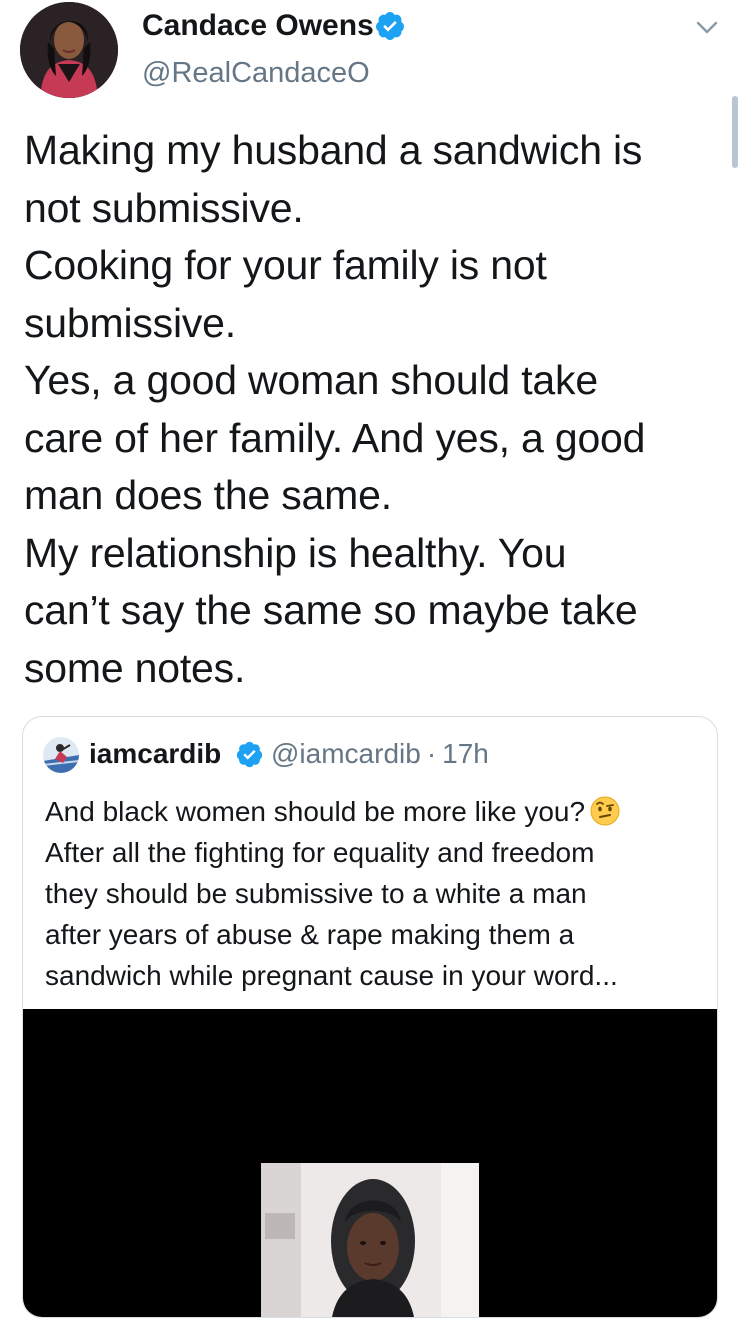 The width and height of the screenshot is (739, 1318). What do you see at coordinates (311, 380) in the screenshot?
I see `tweet-text-line: Yes, a good woman should take` at bounding box center [311, 380].